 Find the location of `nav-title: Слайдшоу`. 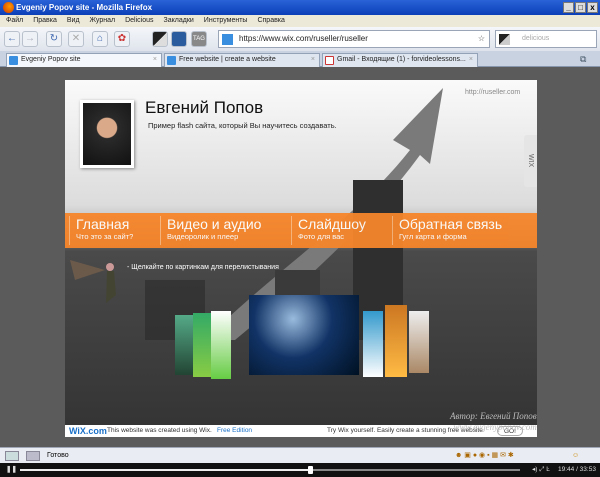

nav-title: Слайдшоу is located at coordinates (332, 224).